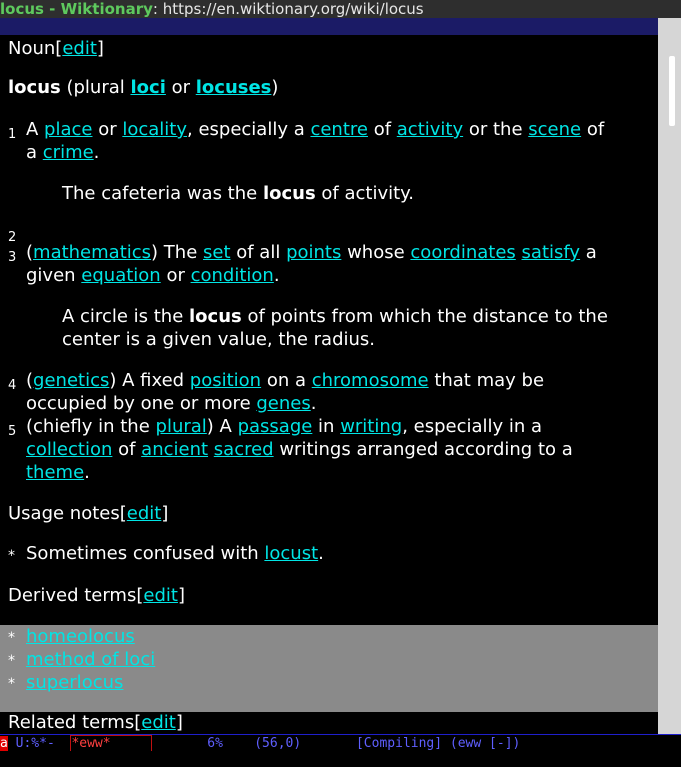  What do you see at coordinates (462, 252) in the screenshot?
I see `link-coordinates: coordinates` at bounding box center [462, 252].